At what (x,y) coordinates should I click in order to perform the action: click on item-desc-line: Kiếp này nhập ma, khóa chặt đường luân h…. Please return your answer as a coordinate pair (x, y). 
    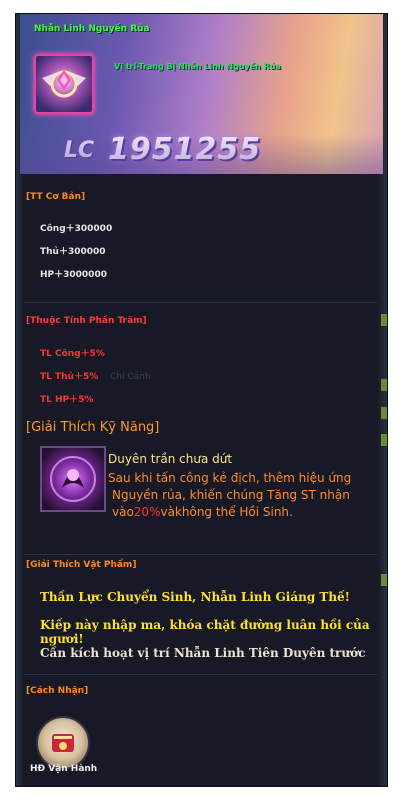
    Looking at the image, I should click on (205, 632).